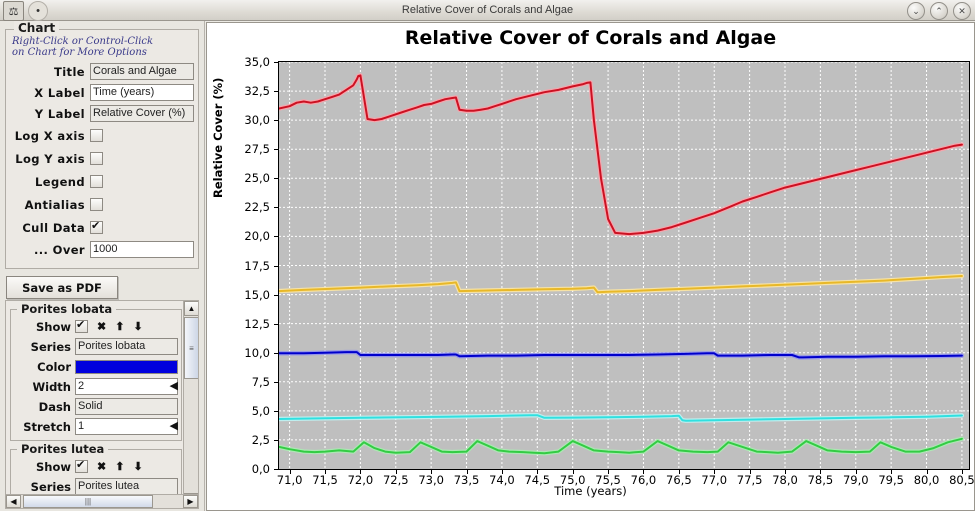 The image size is (975, 511). I want to click on xlabel-input: Time (years), so click(142, 92).